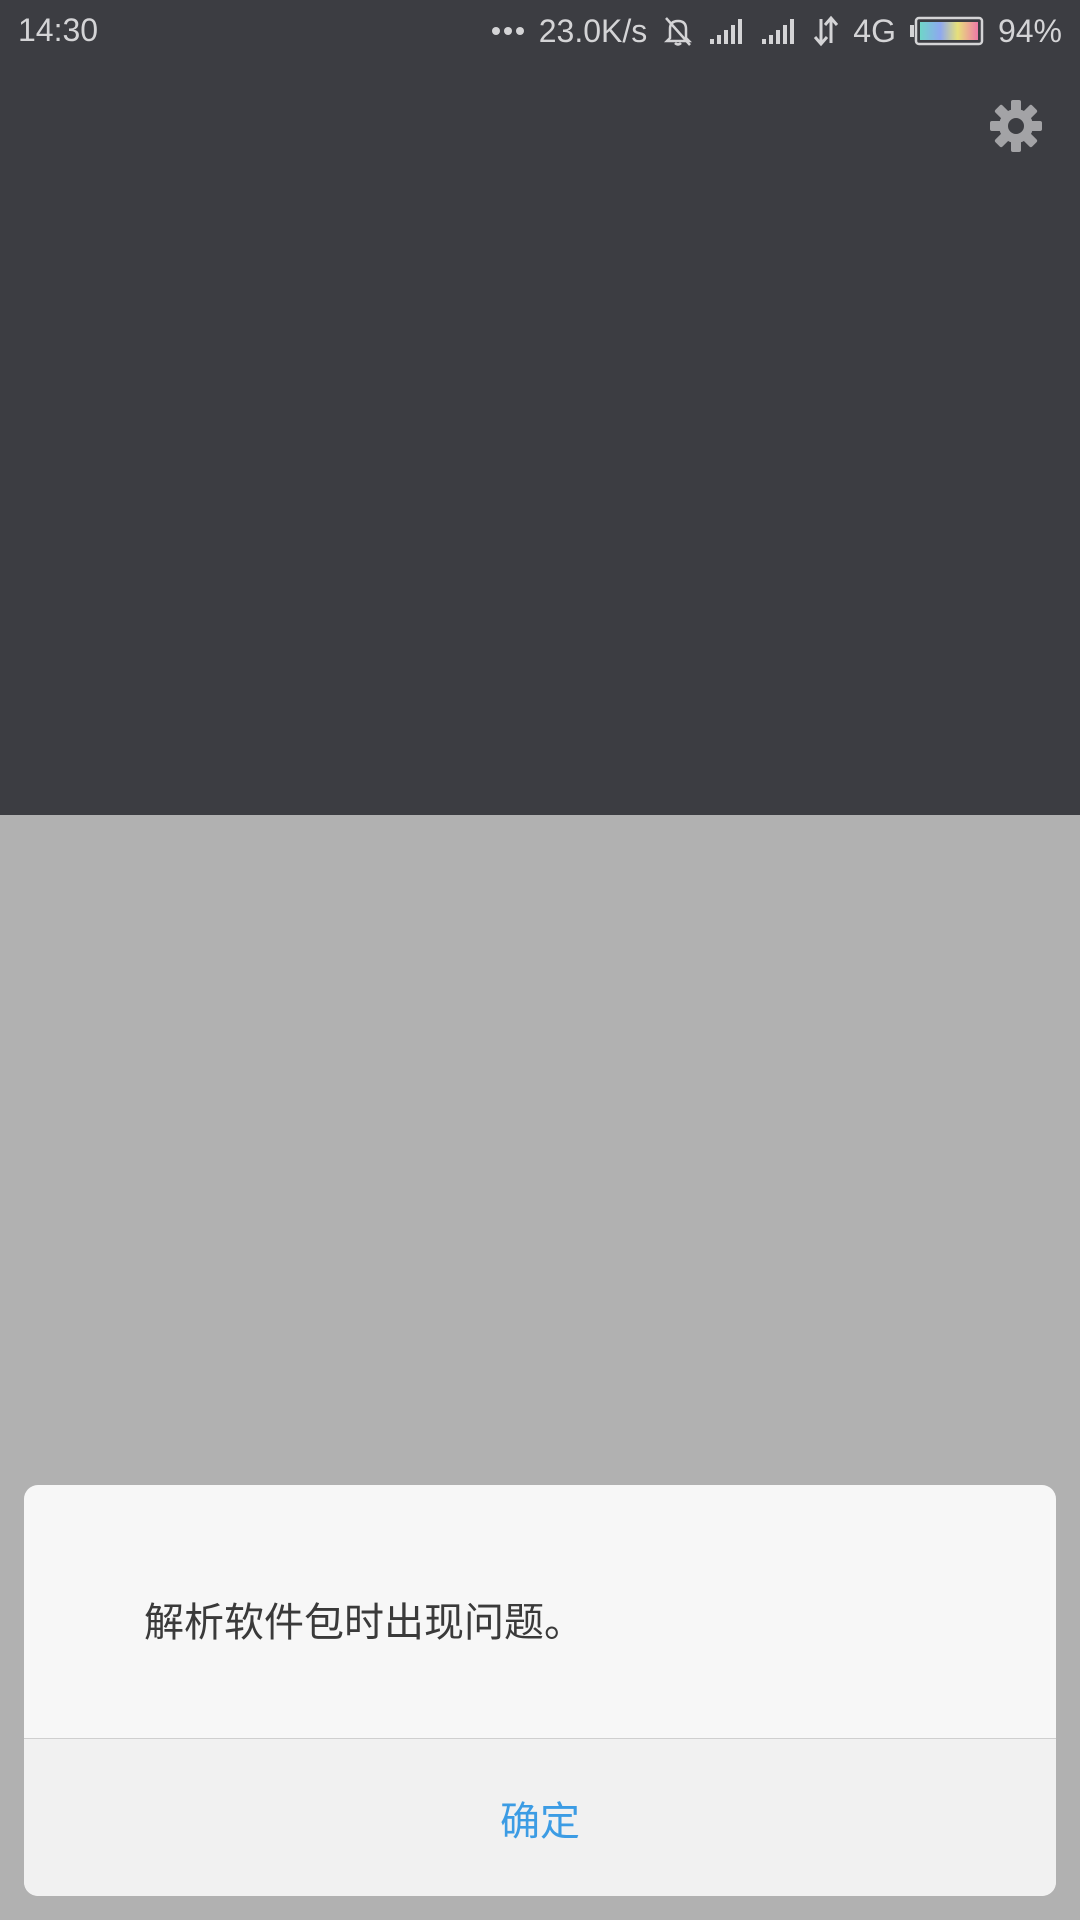 The image size is (1080, 1920). I want to click on battery-level: 94%, so click(1029, 30).